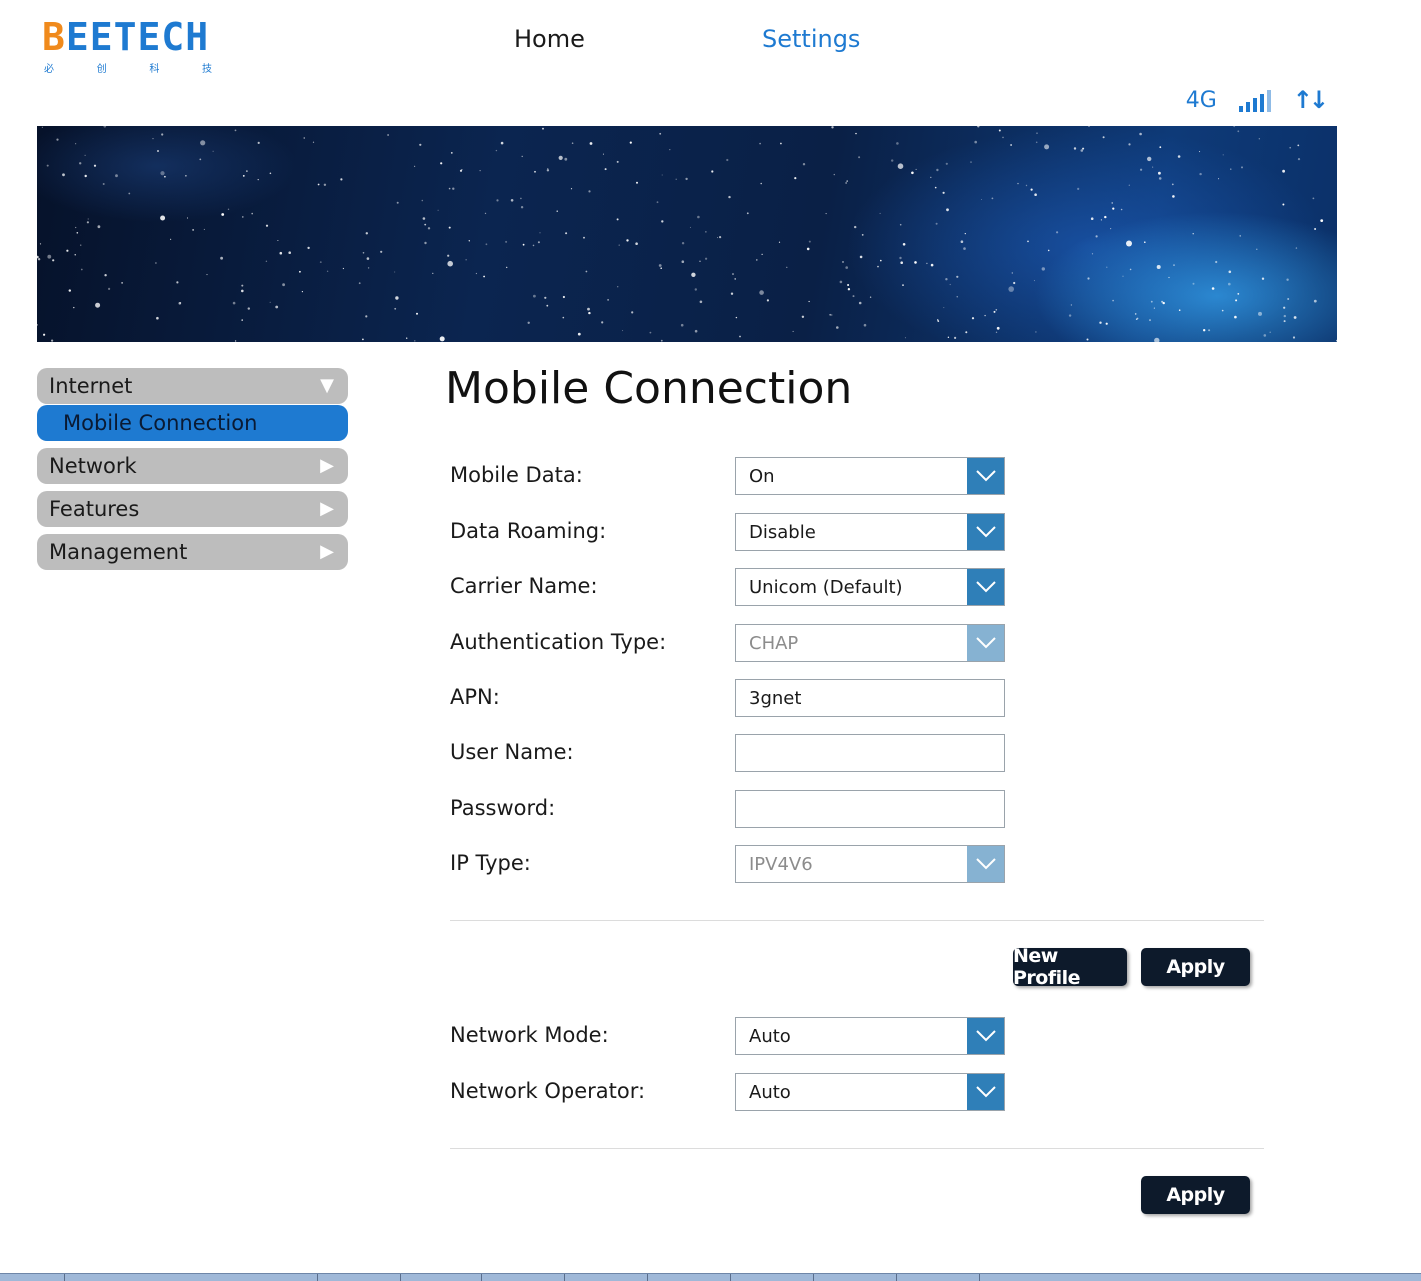  I want to click on sidebar-item-network: Network ▶, so click(192, 466).